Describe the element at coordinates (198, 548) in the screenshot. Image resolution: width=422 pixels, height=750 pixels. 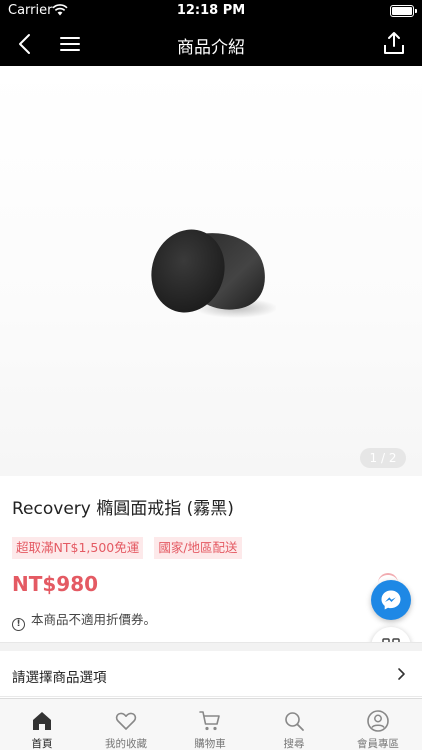
I see `delivery-region-tag: 國家/地區配送` at that location.